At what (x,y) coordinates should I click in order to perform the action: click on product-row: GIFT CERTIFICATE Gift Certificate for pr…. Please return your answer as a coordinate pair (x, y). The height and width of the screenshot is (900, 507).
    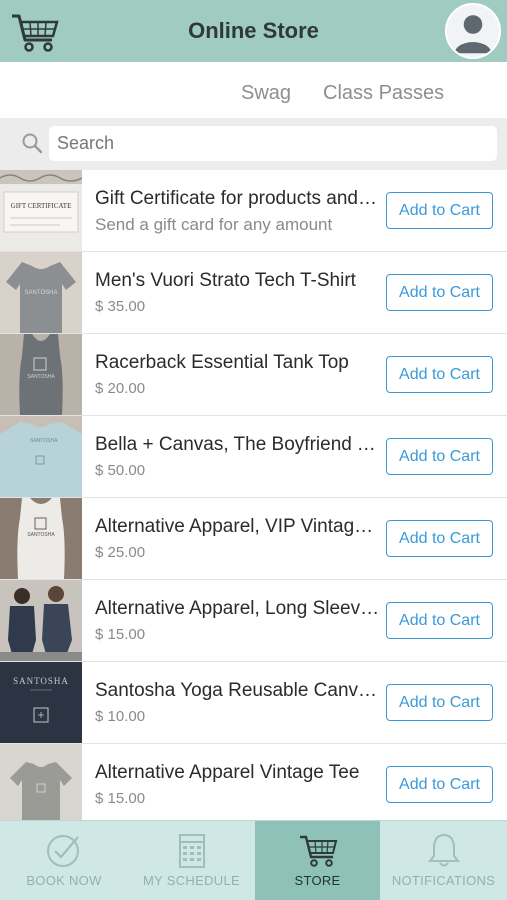
    Looking at the image, I should click on (253, 211).